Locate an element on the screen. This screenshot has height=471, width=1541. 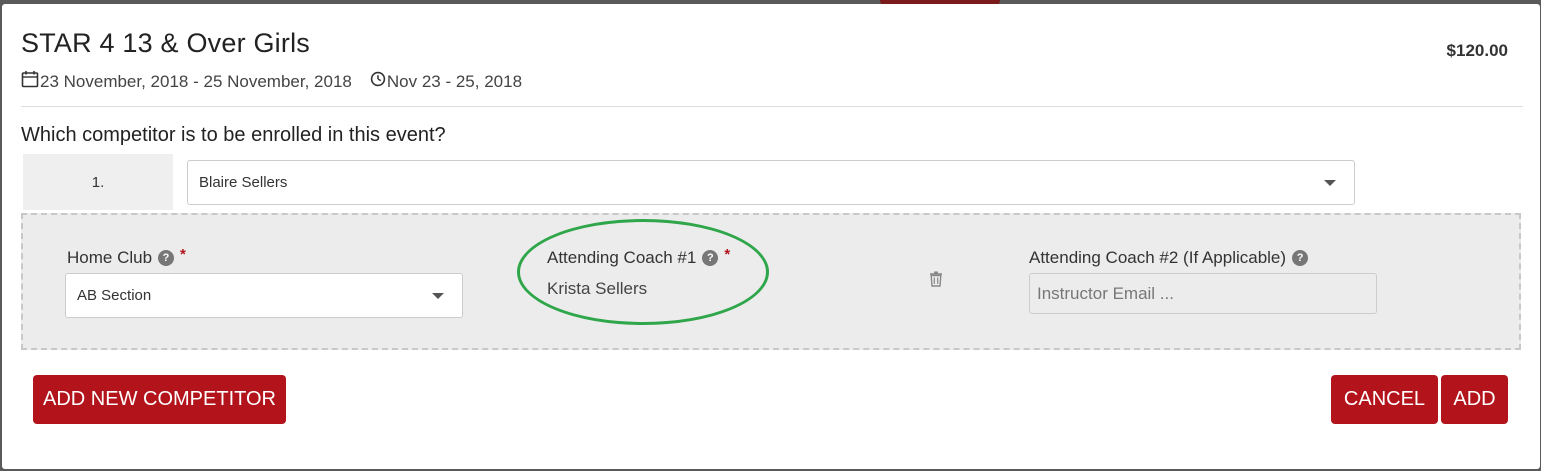
trash-icon is located at coordinates (936, 281).